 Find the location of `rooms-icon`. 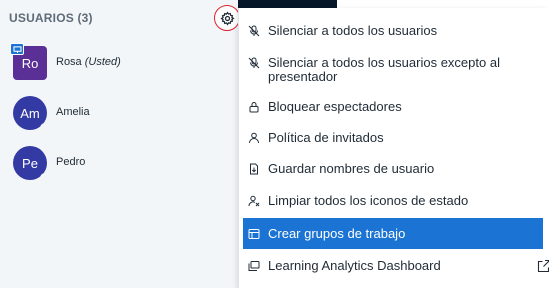

rooms-icon is located at coordinates (253, 234).